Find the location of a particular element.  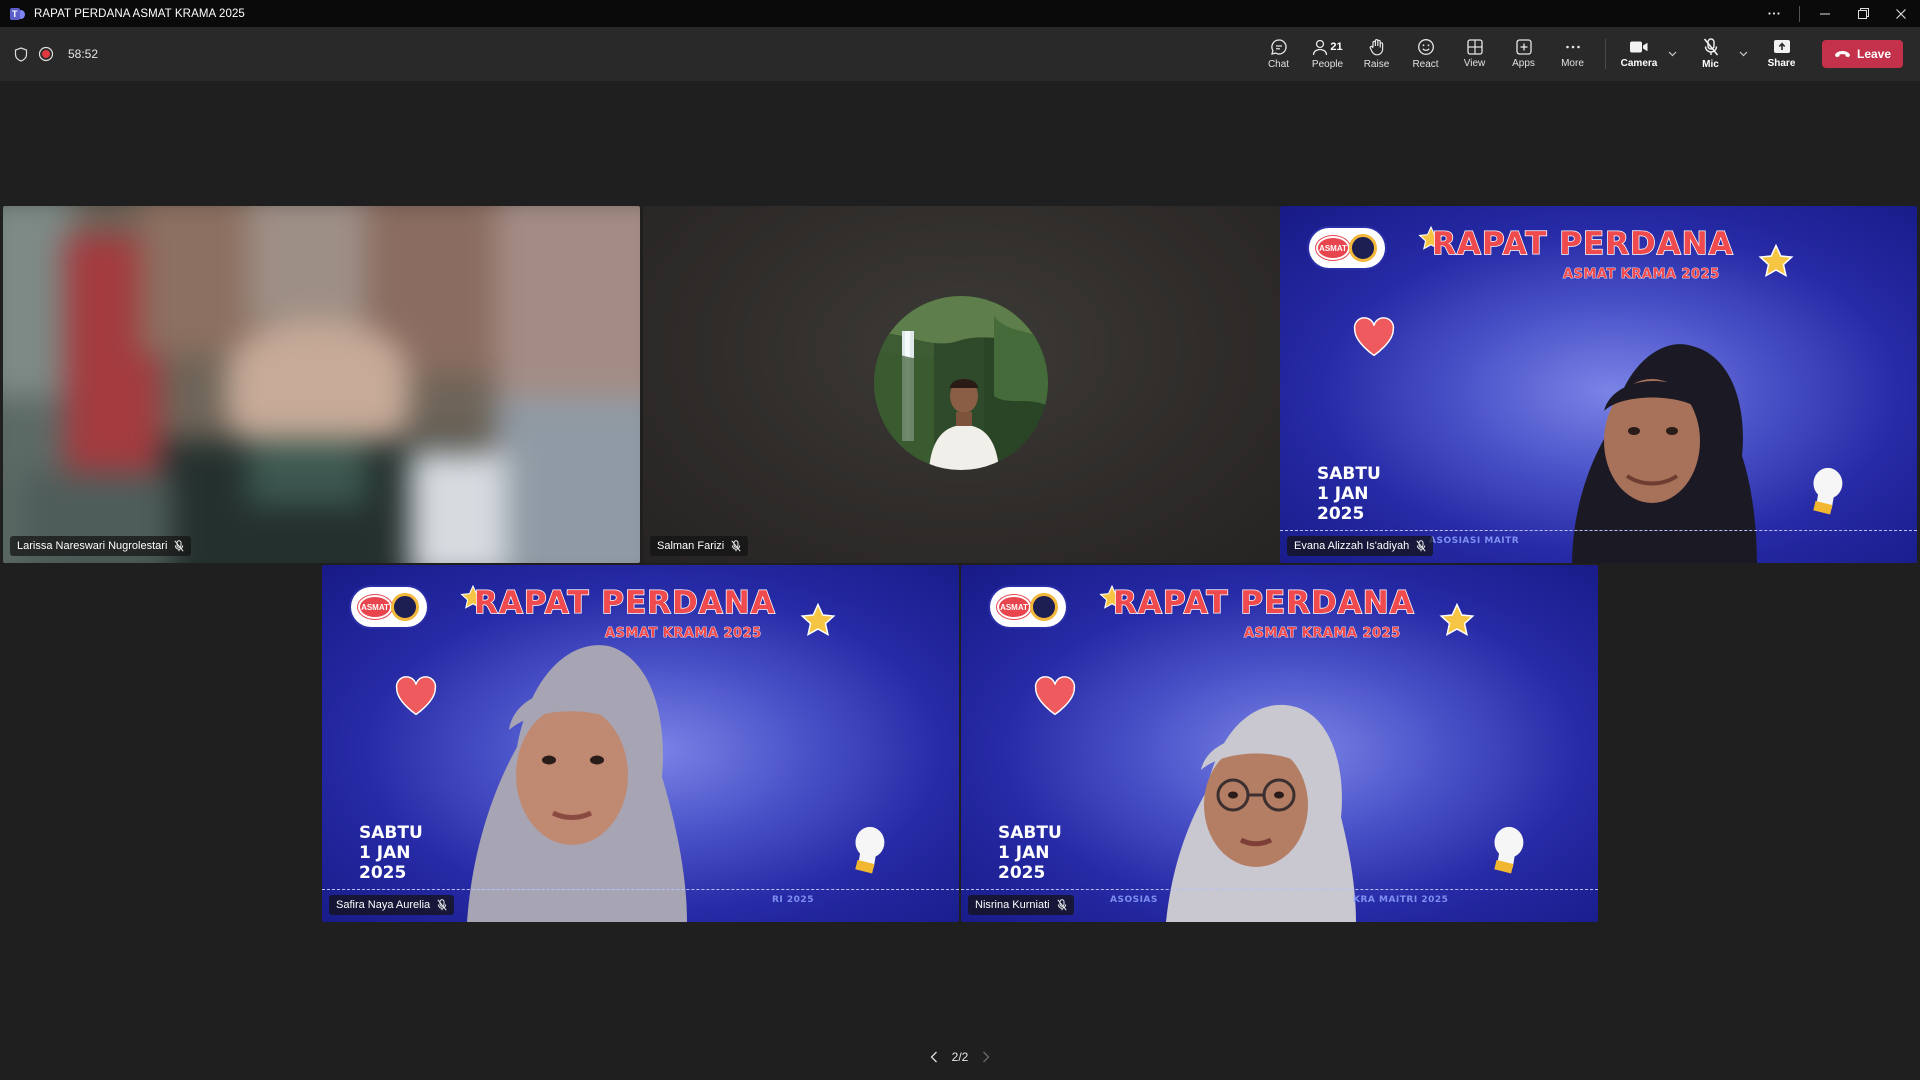

leave-label: Leave is located at coordinates (1874, 54).